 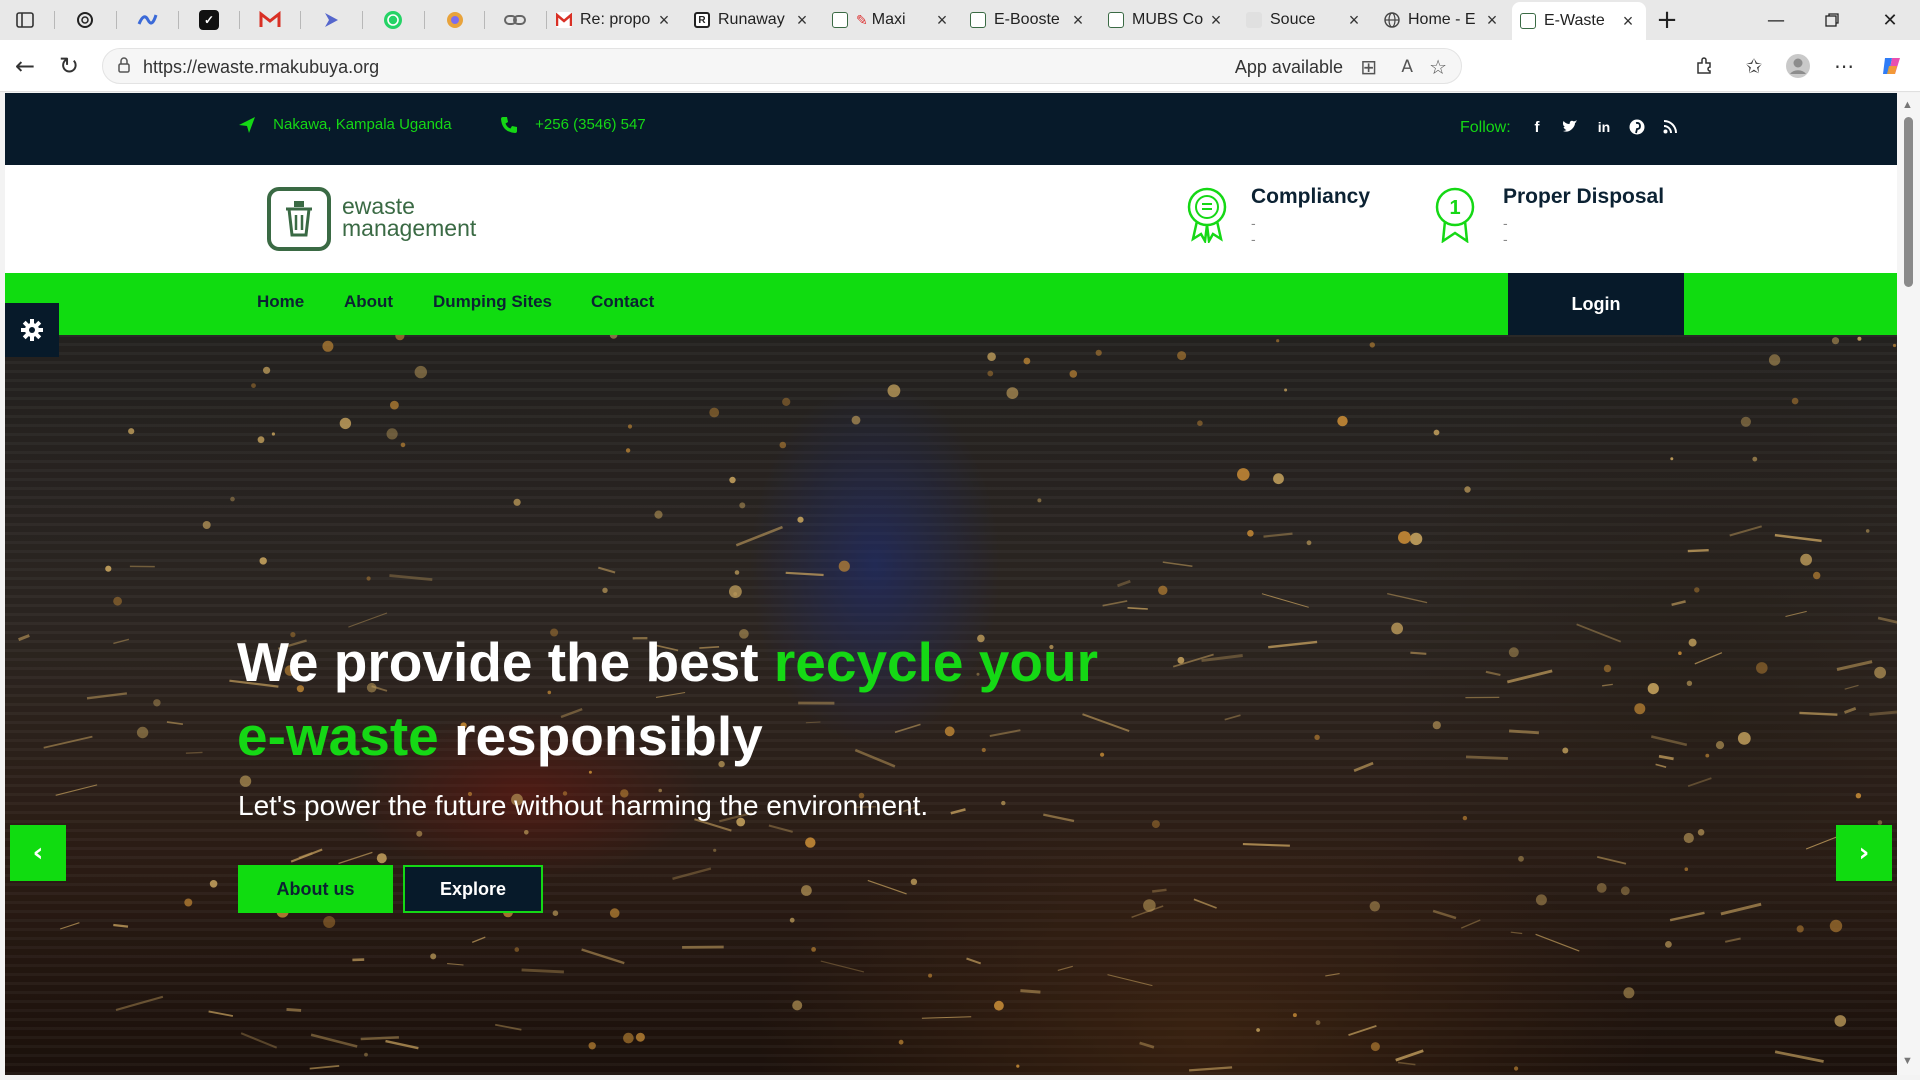 I want to click on new-tab-button: +, so click(x=1667, y=20).